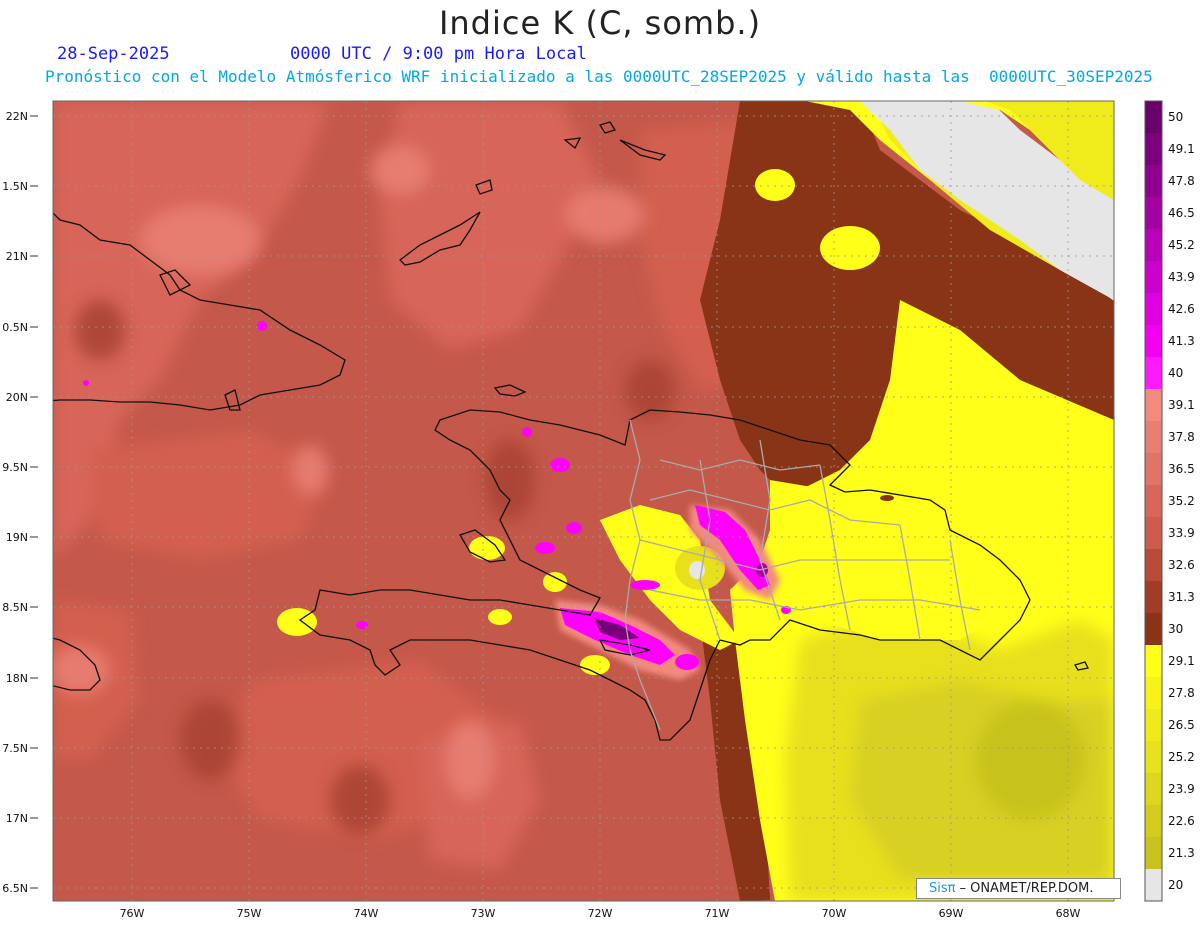 The height and width of the screenshot is (927, 1200). Describe the element at coordinates (1181, 821) in the screenshot. I see `colorbar-label: 22.6` at that location.